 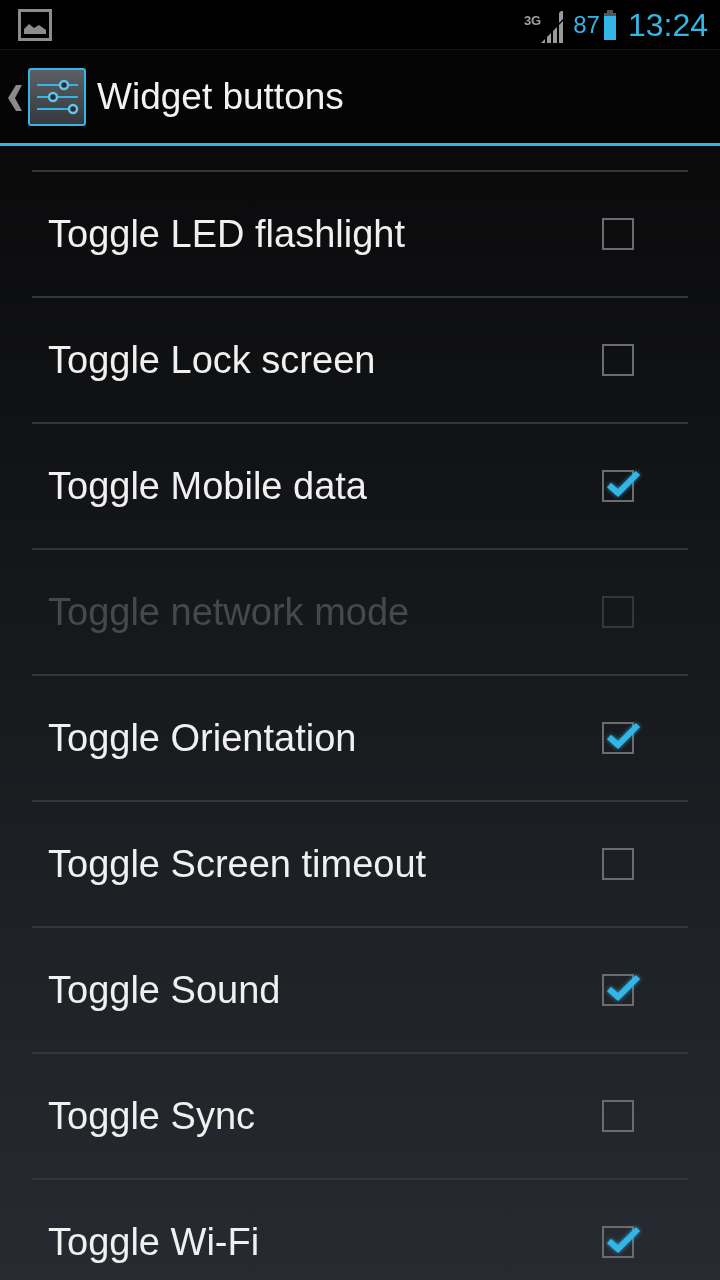 What do you see at coordinates (207, 486) in the screenshot?
I see `setting-label: Toggle Mobile data` at bounding box center [207, 486].